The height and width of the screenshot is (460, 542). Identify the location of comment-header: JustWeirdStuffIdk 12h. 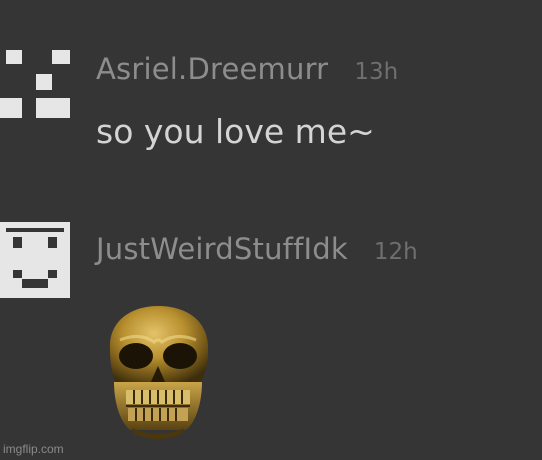
(257, 249).